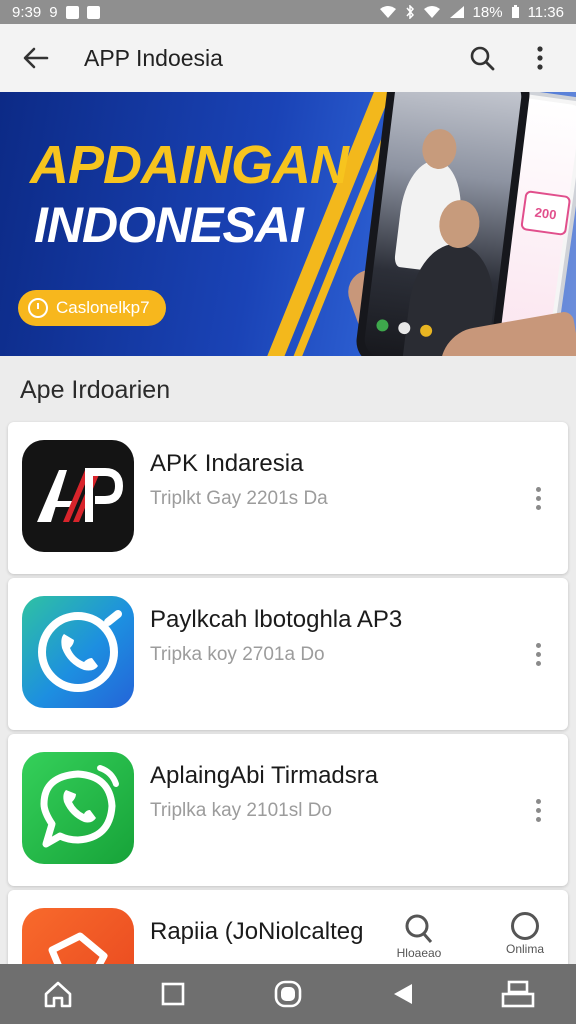  I want to click on phone-badge: 200, so click(546, 213).